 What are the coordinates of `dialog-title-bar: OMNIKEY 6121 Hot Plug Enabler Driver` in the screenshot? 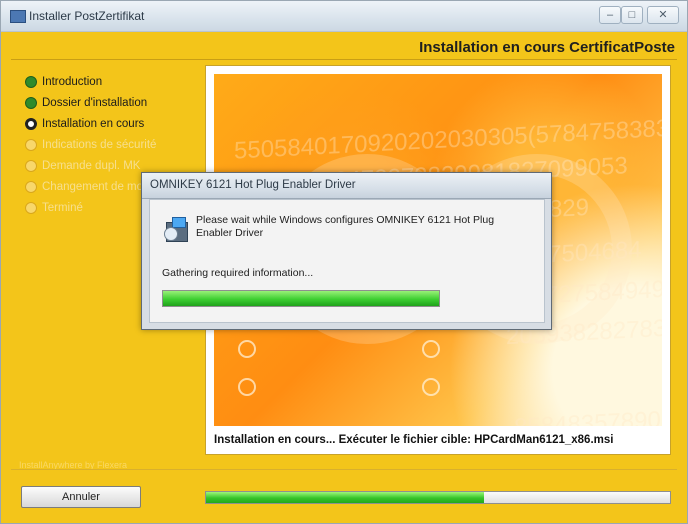 It's located at (346, 186).